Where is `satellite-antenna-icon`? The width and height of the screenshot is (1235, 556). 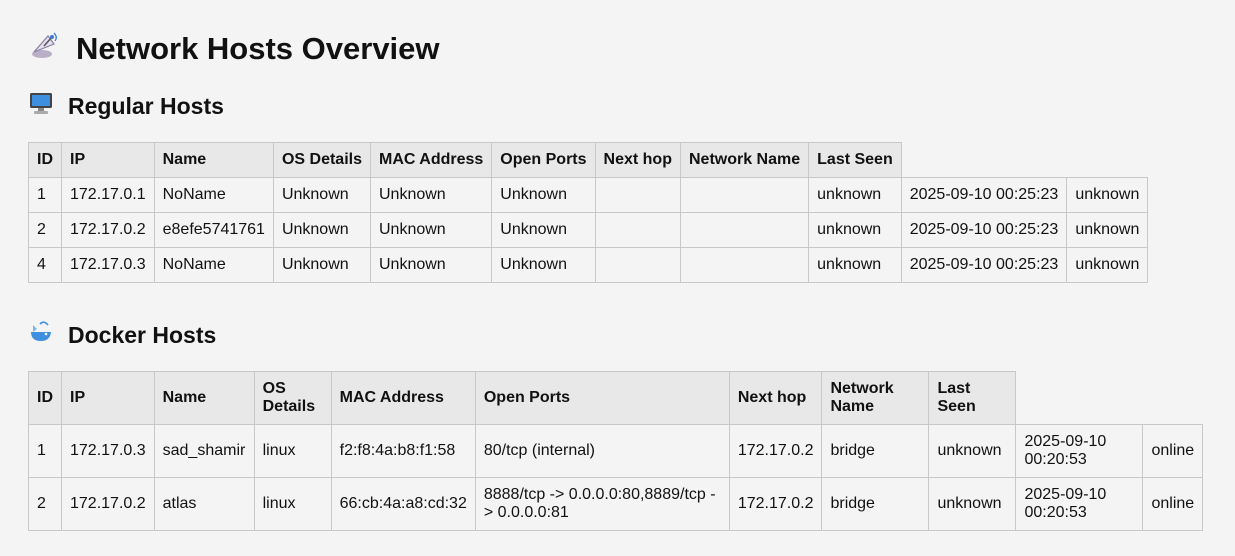 satellite-antenna-icon is located at coordinates (45, 49).